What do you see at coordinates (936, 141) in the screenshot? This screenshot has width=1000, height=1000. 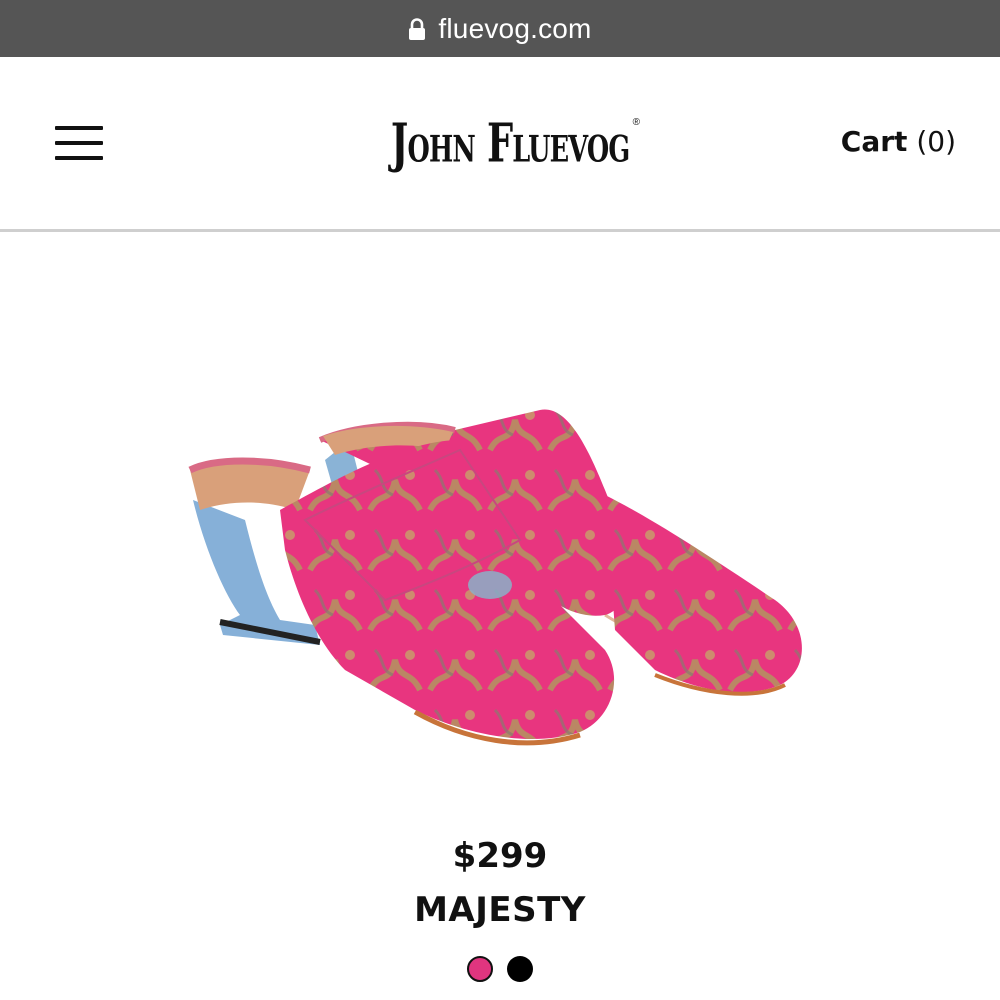 I see `cart-count: (0)` at bounding box center [936, 141].